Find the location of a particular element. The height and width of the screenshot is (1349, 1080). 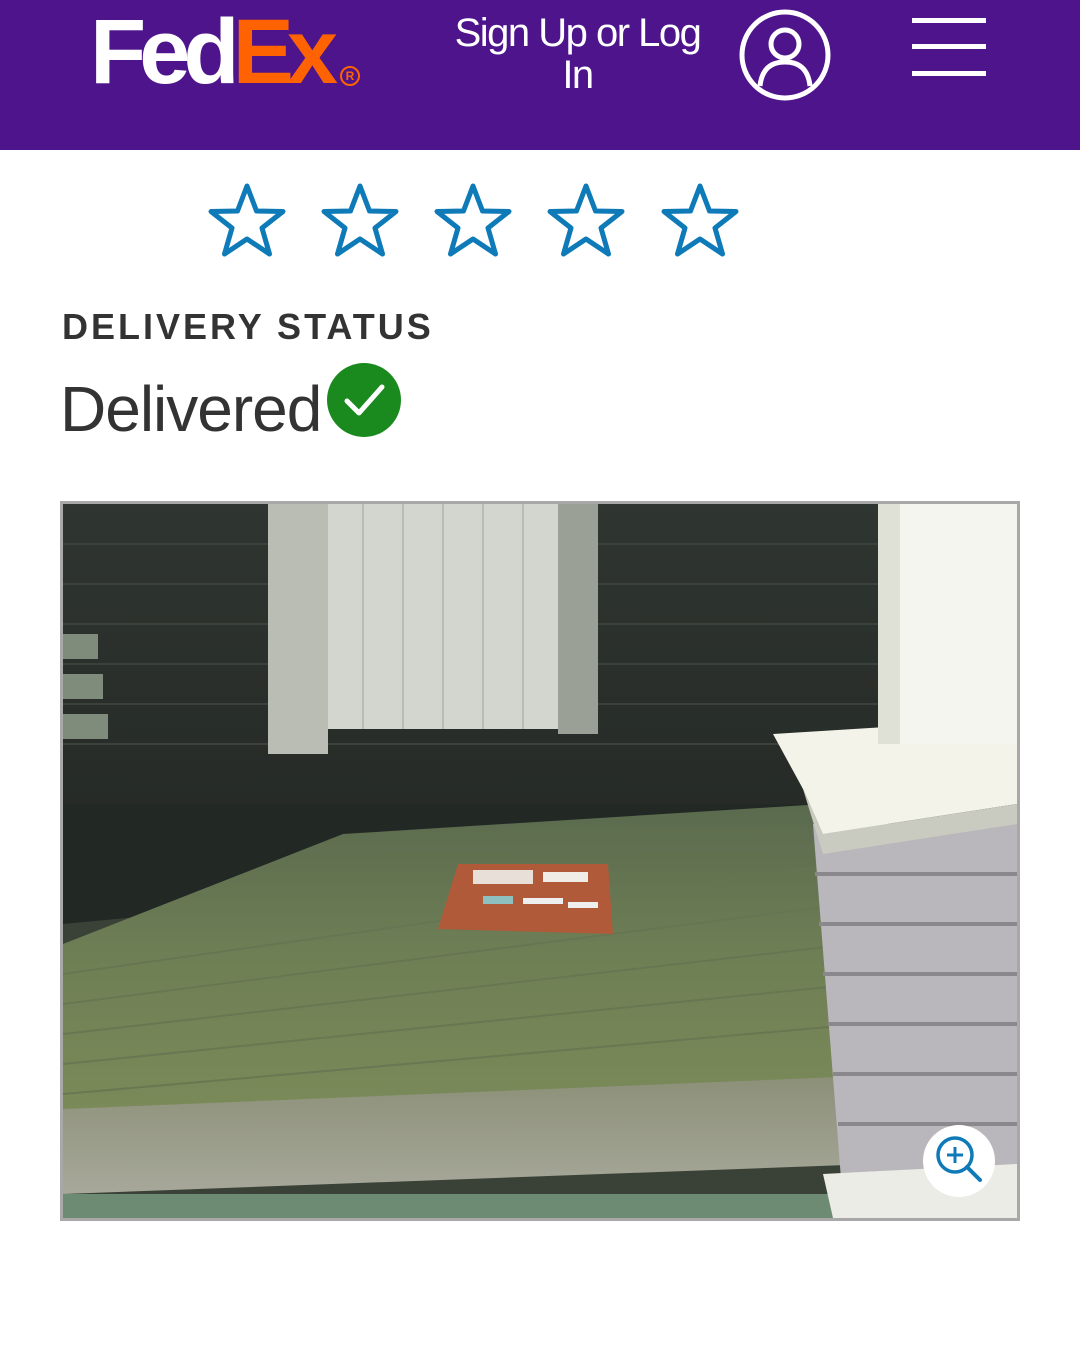

delivery-status-heading: DELIVERY STATUS is located at coordinates (248, 326).